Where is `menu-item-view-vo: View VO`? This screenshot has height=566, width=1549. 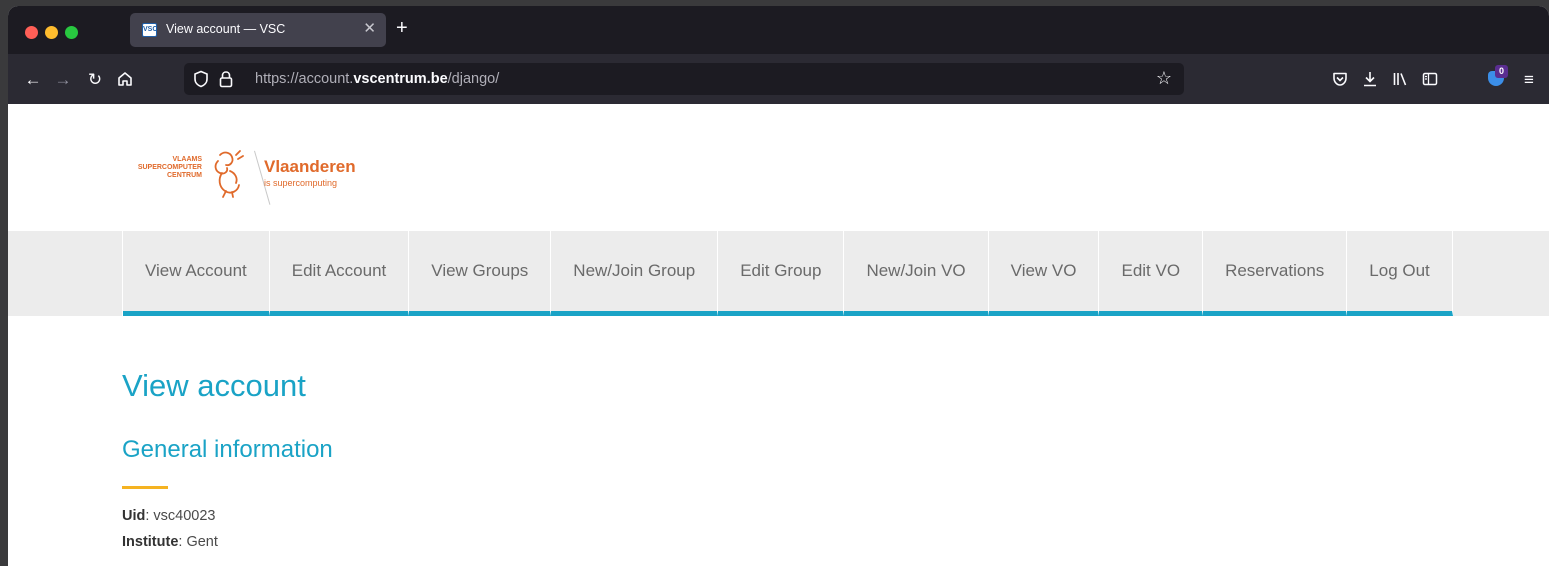 menu-item-view-vo: View VO is located at coordinates (1044, 273).